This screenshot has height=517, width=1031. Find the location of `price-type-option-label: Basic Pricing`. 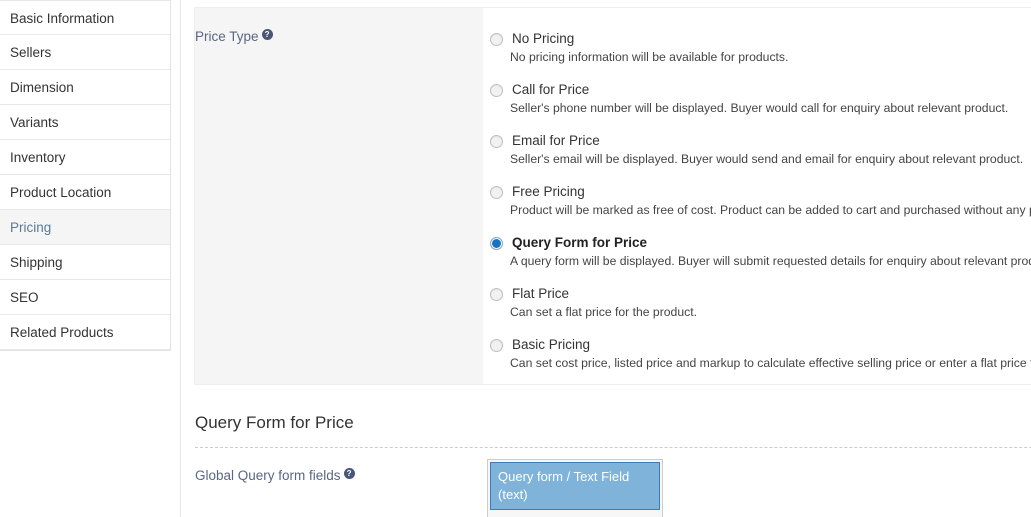

price-type-option-label: Basic Pricing is located at coordinates (771, 344).